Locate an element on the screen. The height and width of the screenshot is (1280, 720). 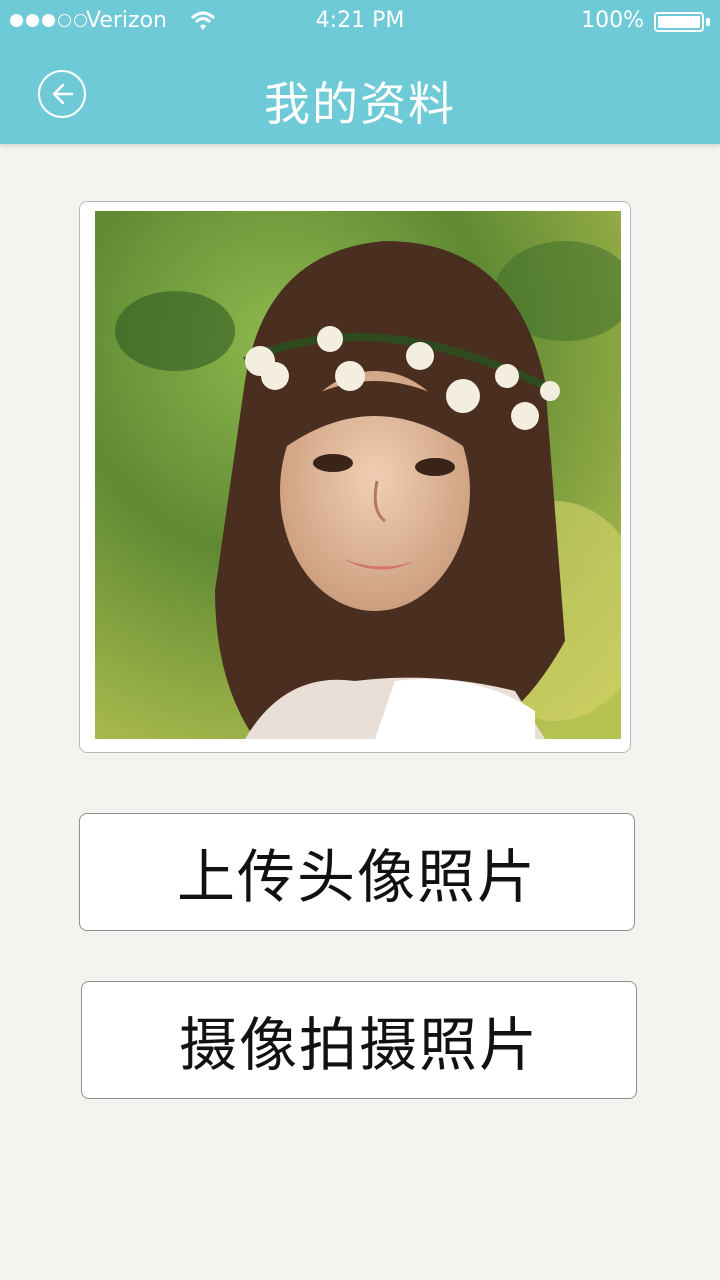
upload-avatar-button: 上传头像照片 is located at coordinates (357, 872).